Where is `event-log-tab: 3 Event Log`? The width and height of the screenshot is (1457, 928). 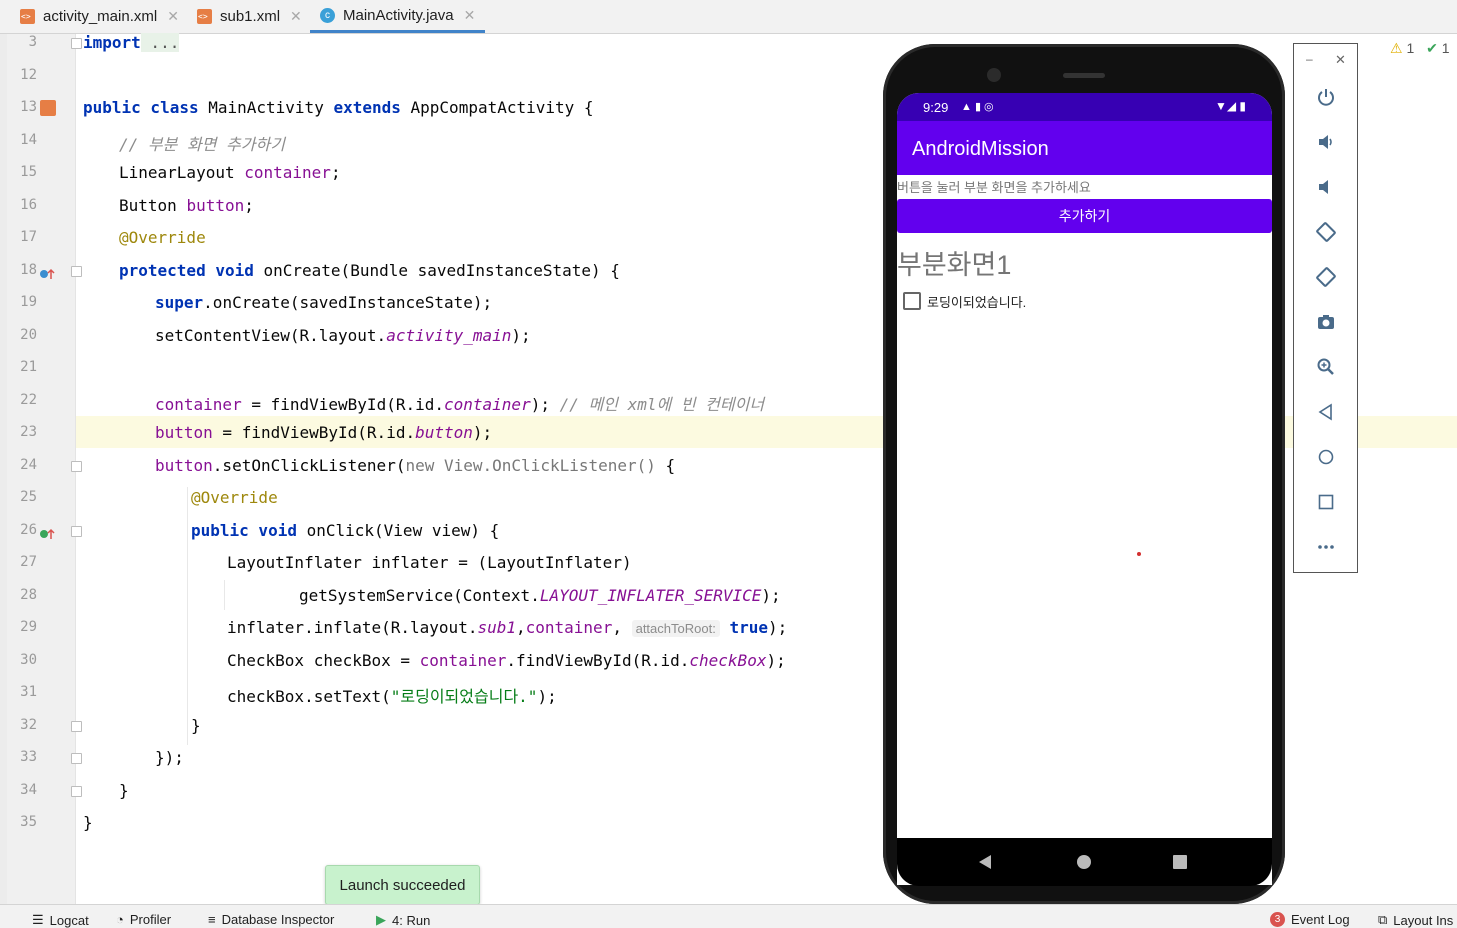 event-log-tab: 3 Event Log is located at coordinates (1310, 919).